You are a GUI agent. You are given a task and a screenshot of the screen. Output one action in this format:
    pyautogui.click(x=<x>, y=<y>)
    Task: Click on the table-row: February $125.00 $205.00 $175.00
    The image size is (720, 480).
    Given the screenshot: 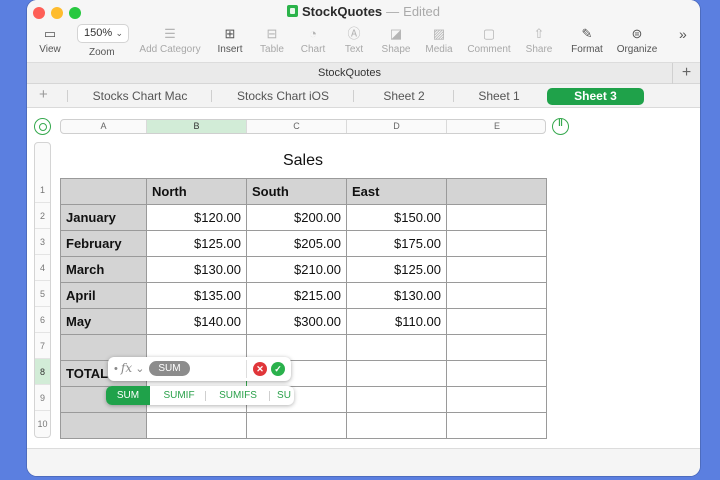 What is the action you would take?
    pyautogui.click(x=303, y=243)
    